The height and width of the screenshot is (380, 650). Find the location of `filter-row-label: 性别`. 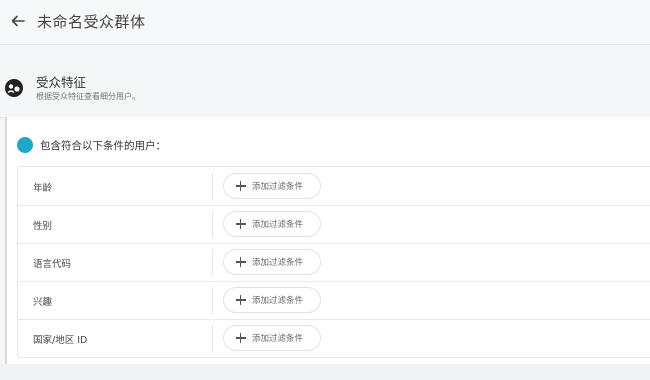

filter-row-label: 性别 is located at coordinates (43, 226).